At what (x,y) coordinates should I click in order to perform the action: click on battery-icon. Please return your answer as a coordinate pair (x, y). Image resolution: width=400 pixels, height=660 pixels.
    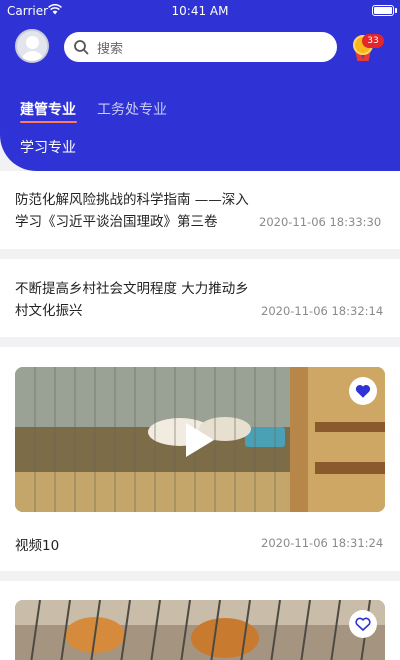
    Looking at the image, I should click on (383, 10).